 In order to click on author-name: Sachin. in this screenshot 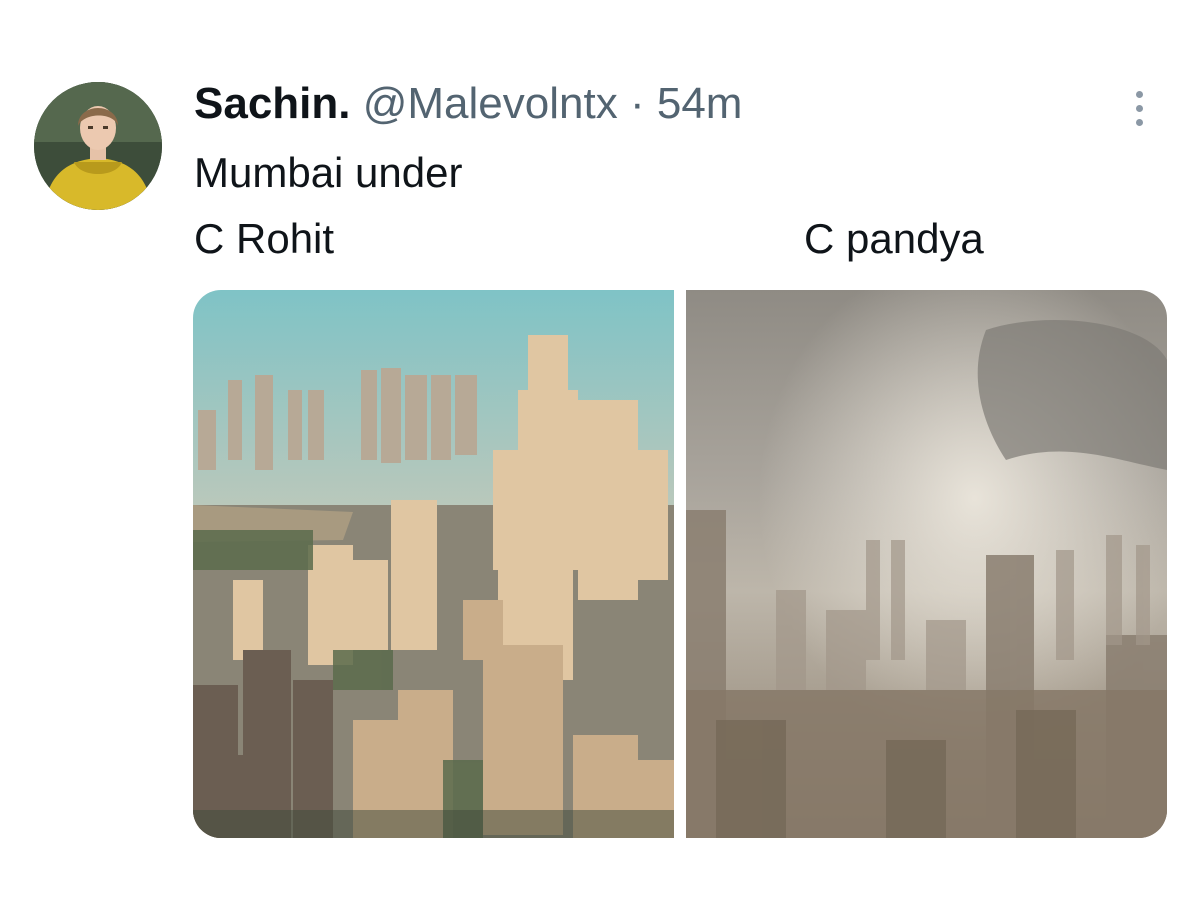, I will do `click(272, 103)`.